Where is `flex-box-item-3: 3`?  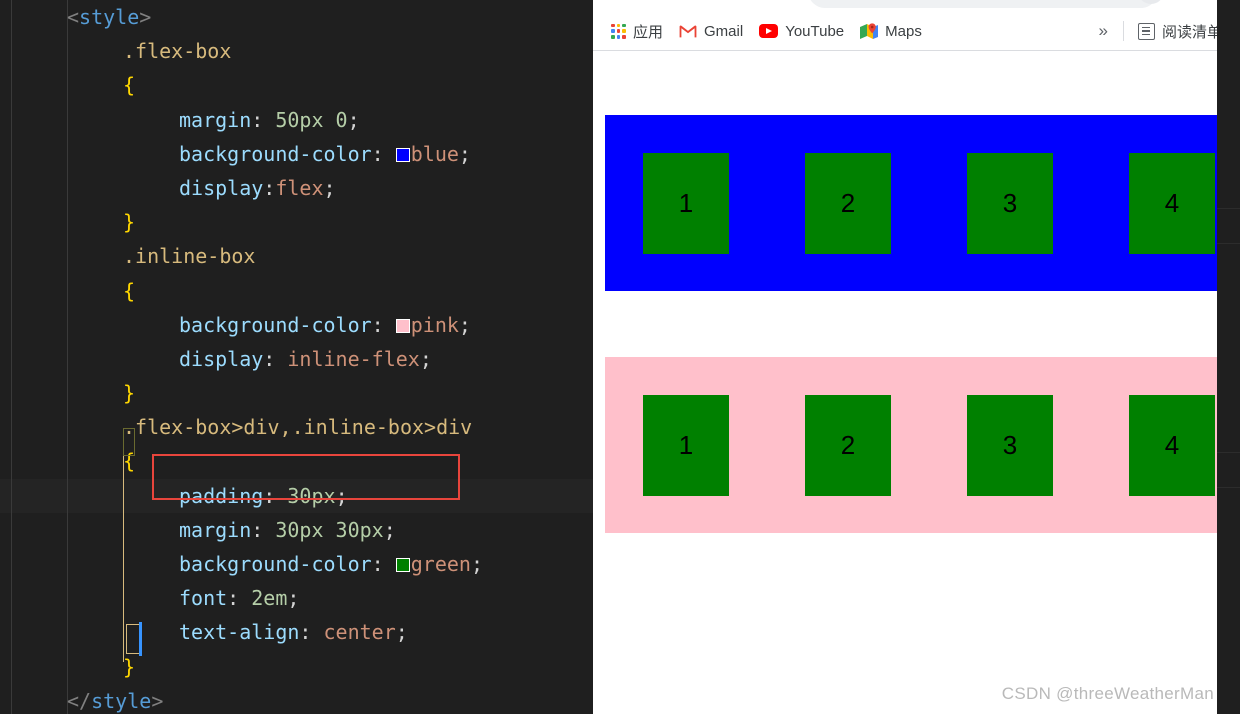
flex-box-item-3: 3 is located at coordinates (1010, 203).